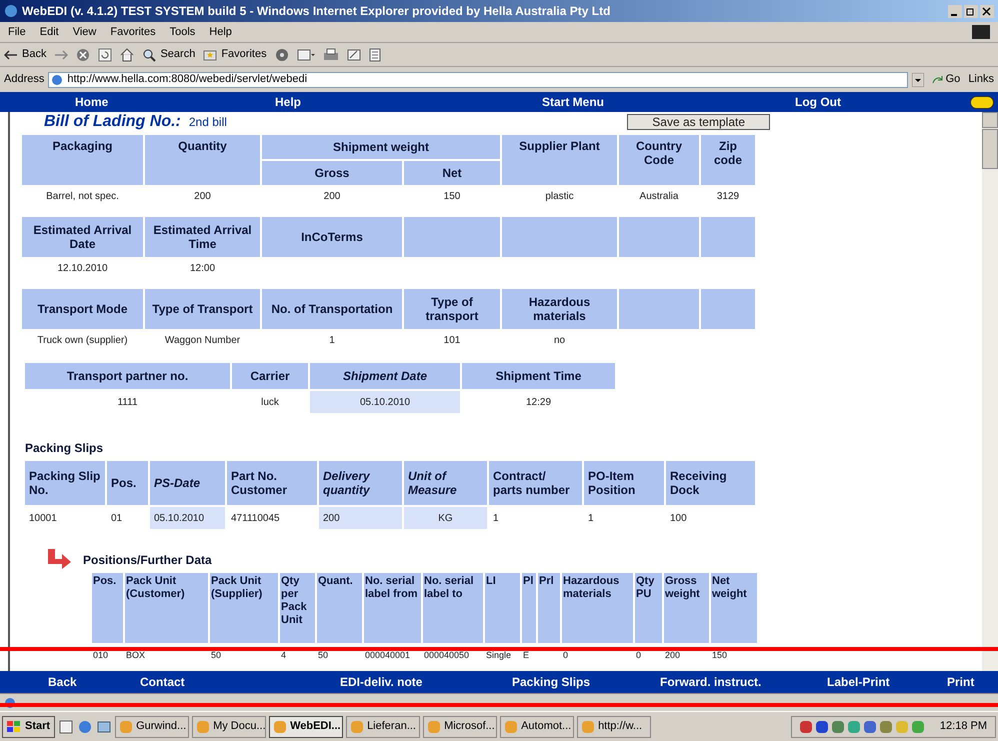 The image size is (998, 741). I want to click on corner-arrow-icon, so click(59, 559).